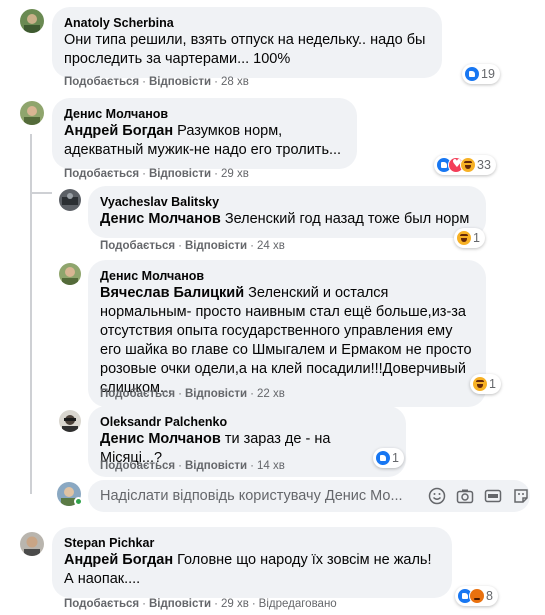 Image resolution: width=545 pixels, height=615 pixels. I want to click on thread-line-branch, so click(41, 193).